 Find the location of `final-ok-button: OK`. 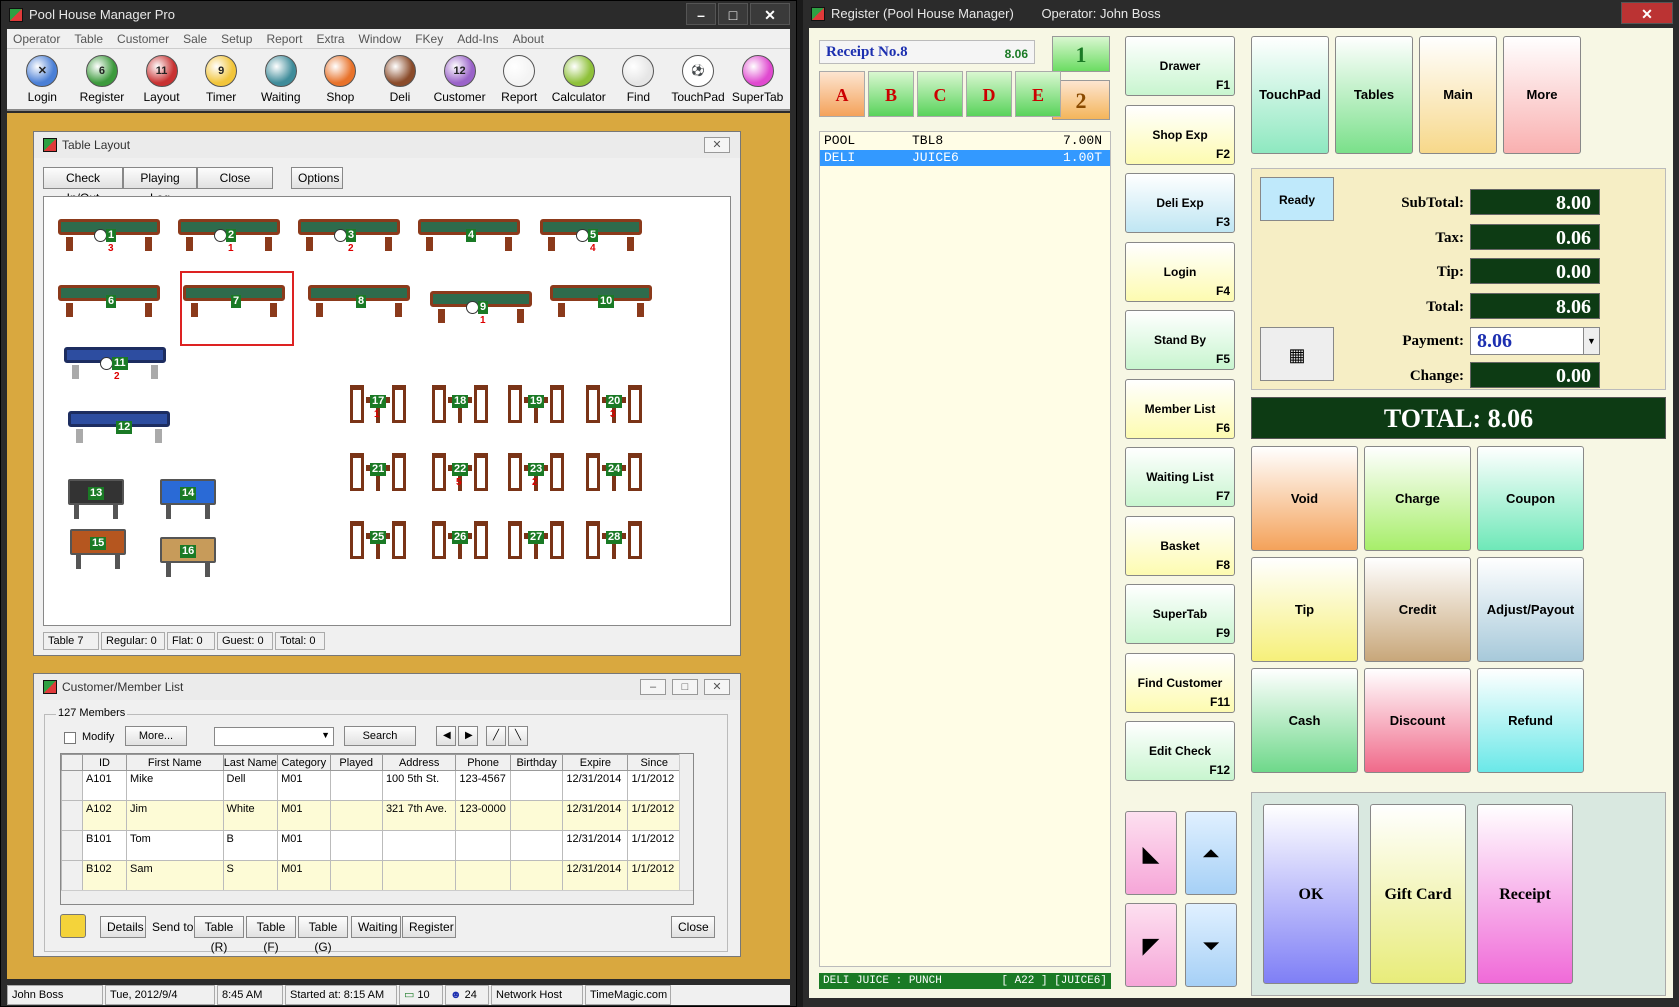

final-ok-button: OK is located at coordinates (1311, 894).